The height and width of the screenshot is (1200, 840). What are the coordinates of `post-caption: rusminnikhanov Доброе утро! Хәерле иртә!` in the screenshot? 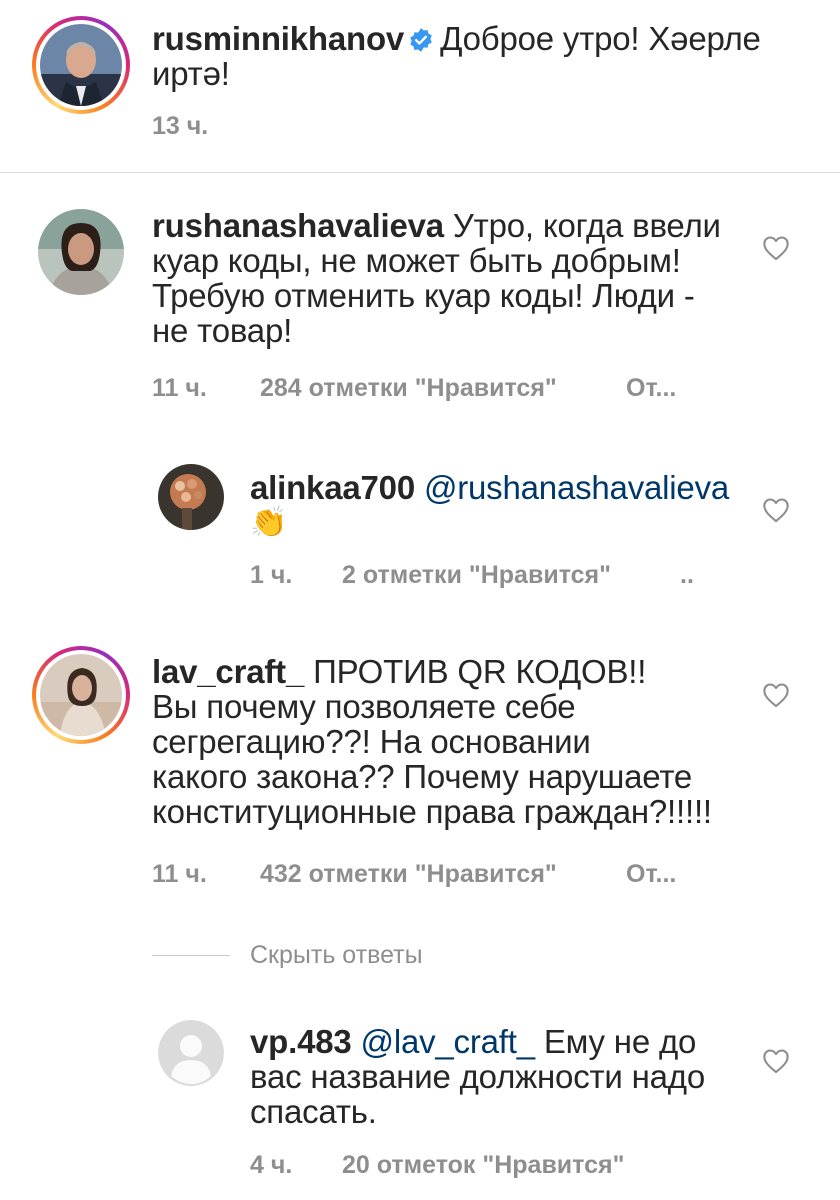 It's located at (472, 56).